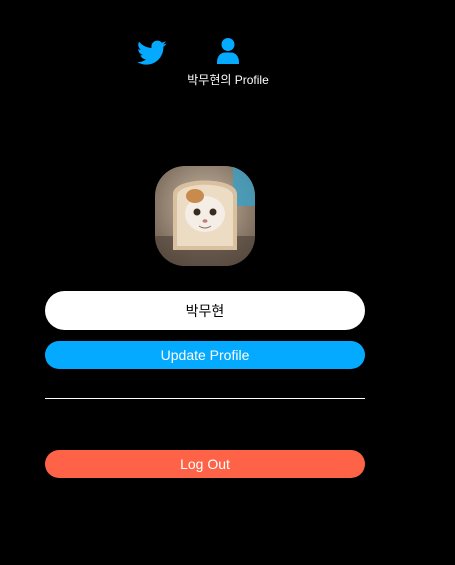 Image resolution: width=455 pixels, height=565 pixels. I want to click on avatar, so click(205, 216).